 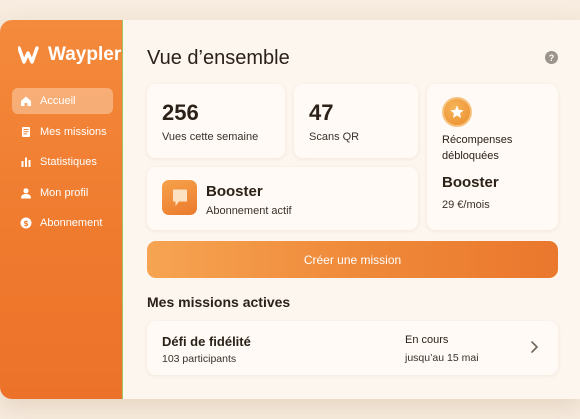 What do you see at coordinates (73, 131) in the screenshot?
I see `sidebar-item-label: Mes missions` at bounding box center [73, 131].